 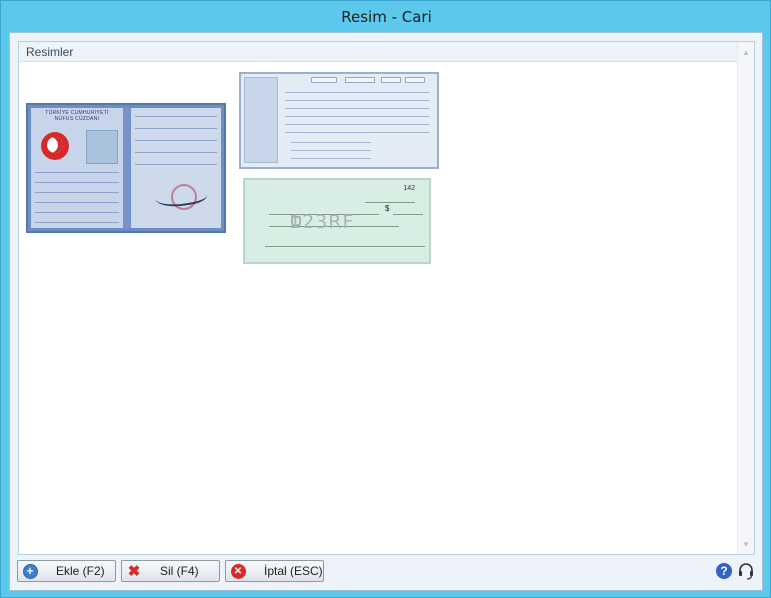 What do you see at coordinates (50, 51) in the screenshot?
I see `panel-header-label: Resimler` at bounding box center [50, 51].